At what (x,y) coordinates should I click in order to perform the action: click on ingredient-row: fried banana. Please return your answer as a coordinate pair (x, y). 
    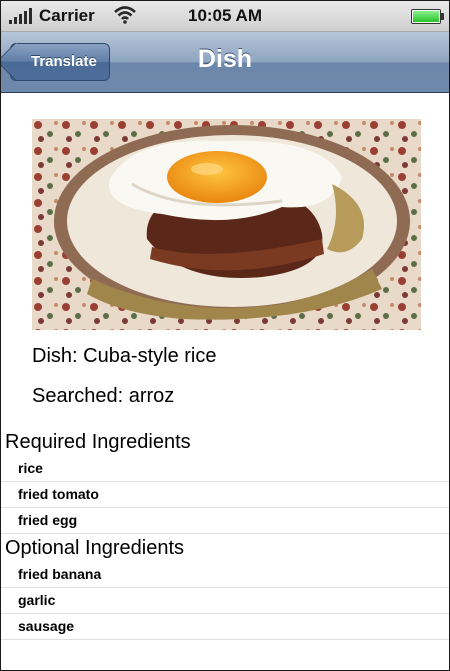
    Looking at the image, I should click on (225, 575).